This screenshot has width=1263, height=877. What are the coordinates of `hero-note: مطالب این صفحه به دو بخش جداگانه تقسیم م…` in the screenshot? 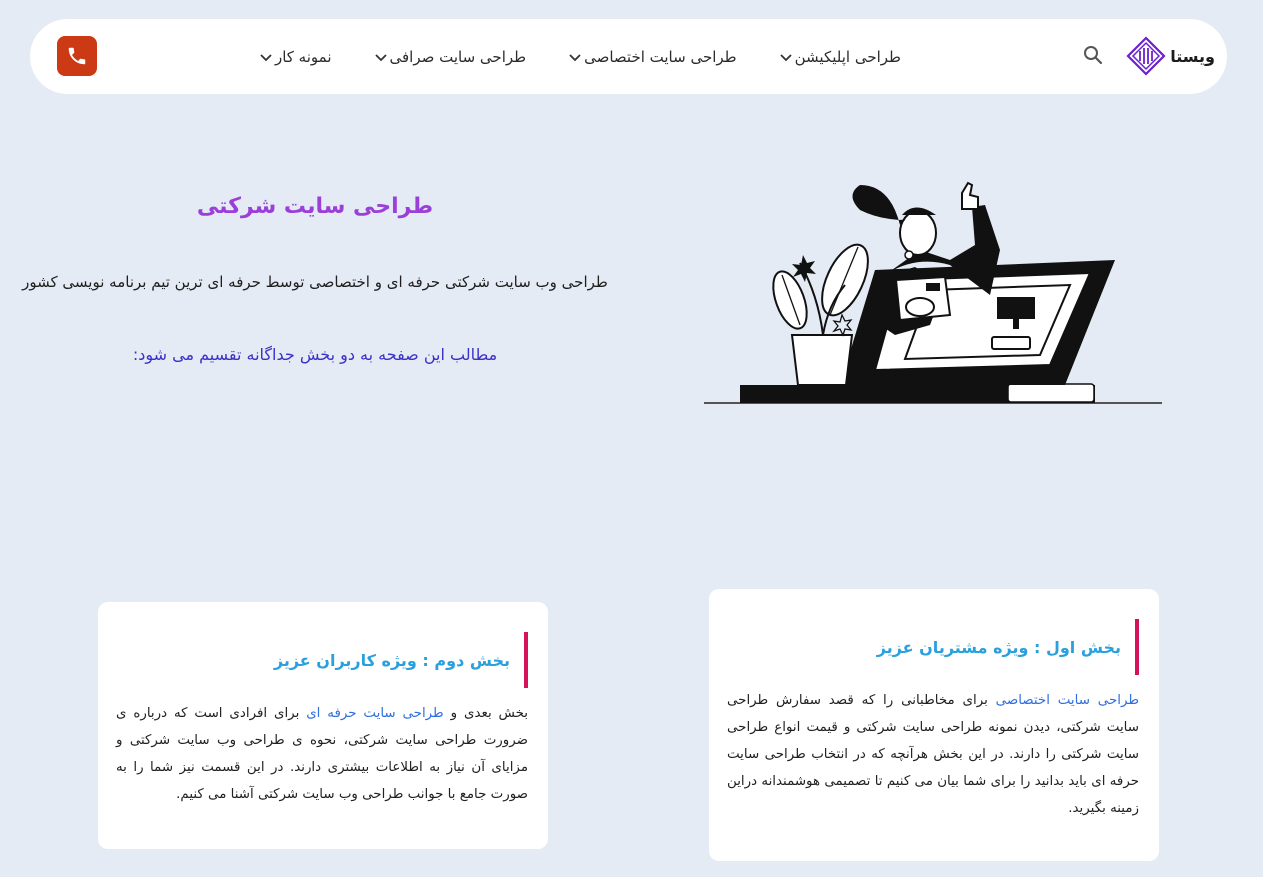 It's located at (315, 354).